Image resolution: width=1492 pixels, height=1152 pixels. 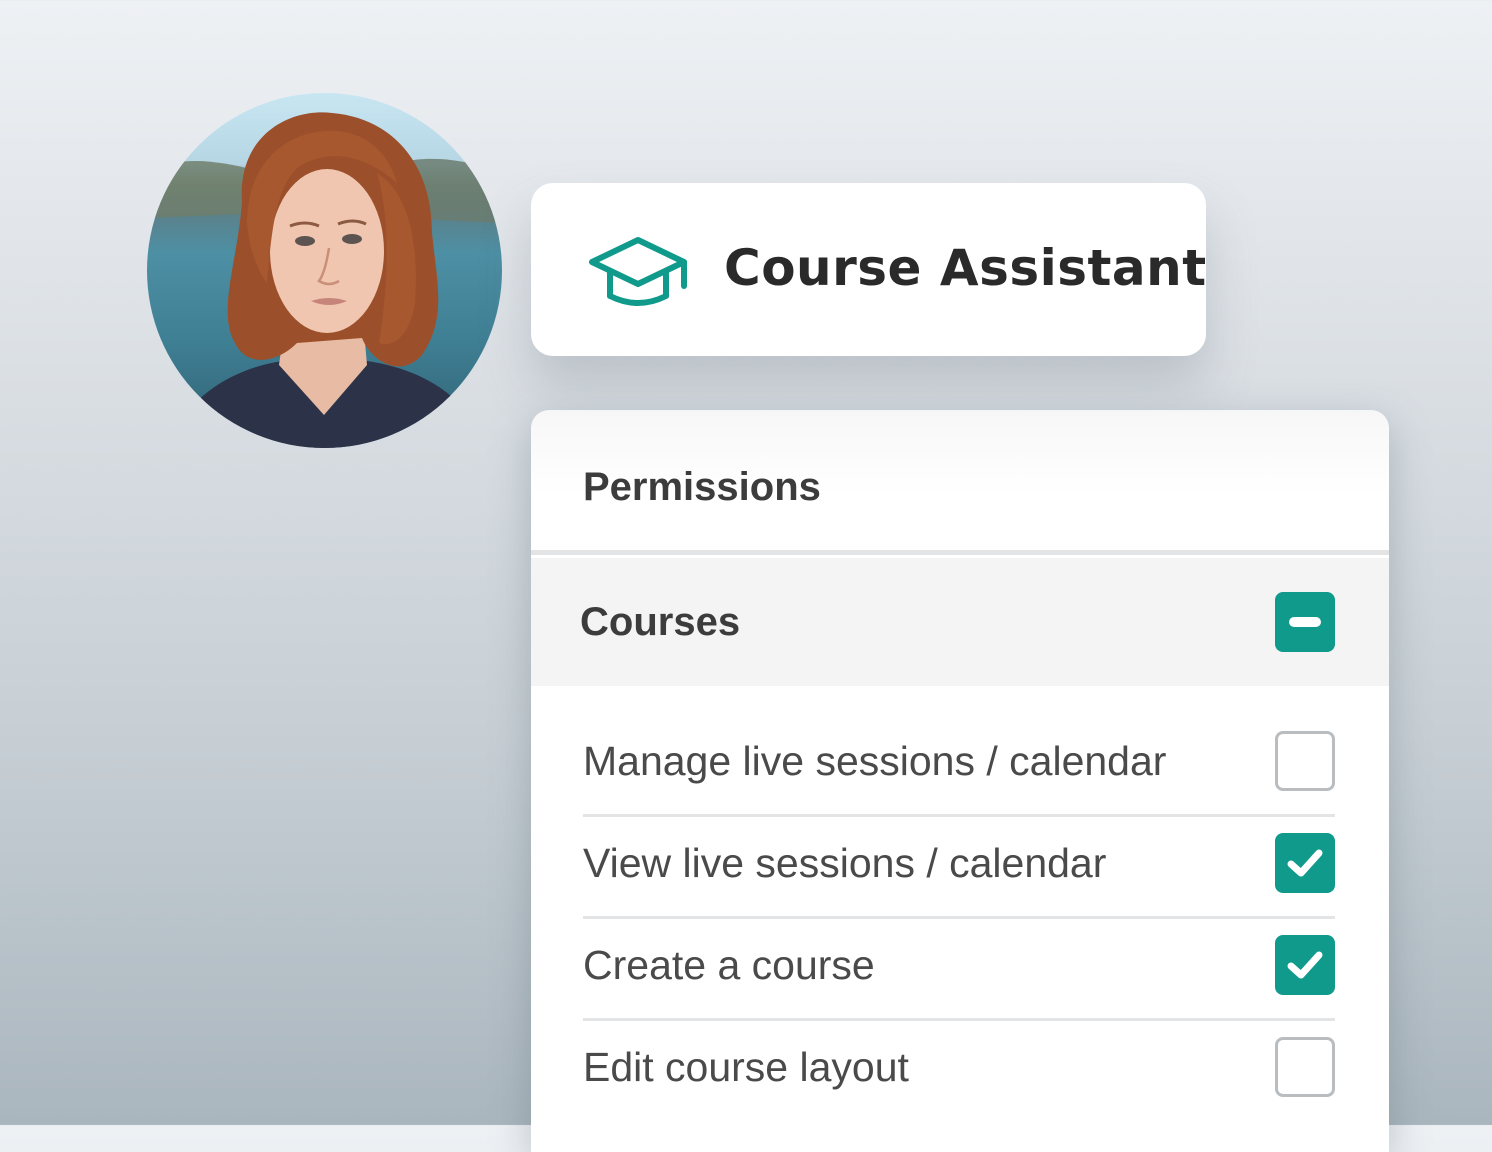 I want to click on section-header-courses: Courses, so click(x=960, y=622).